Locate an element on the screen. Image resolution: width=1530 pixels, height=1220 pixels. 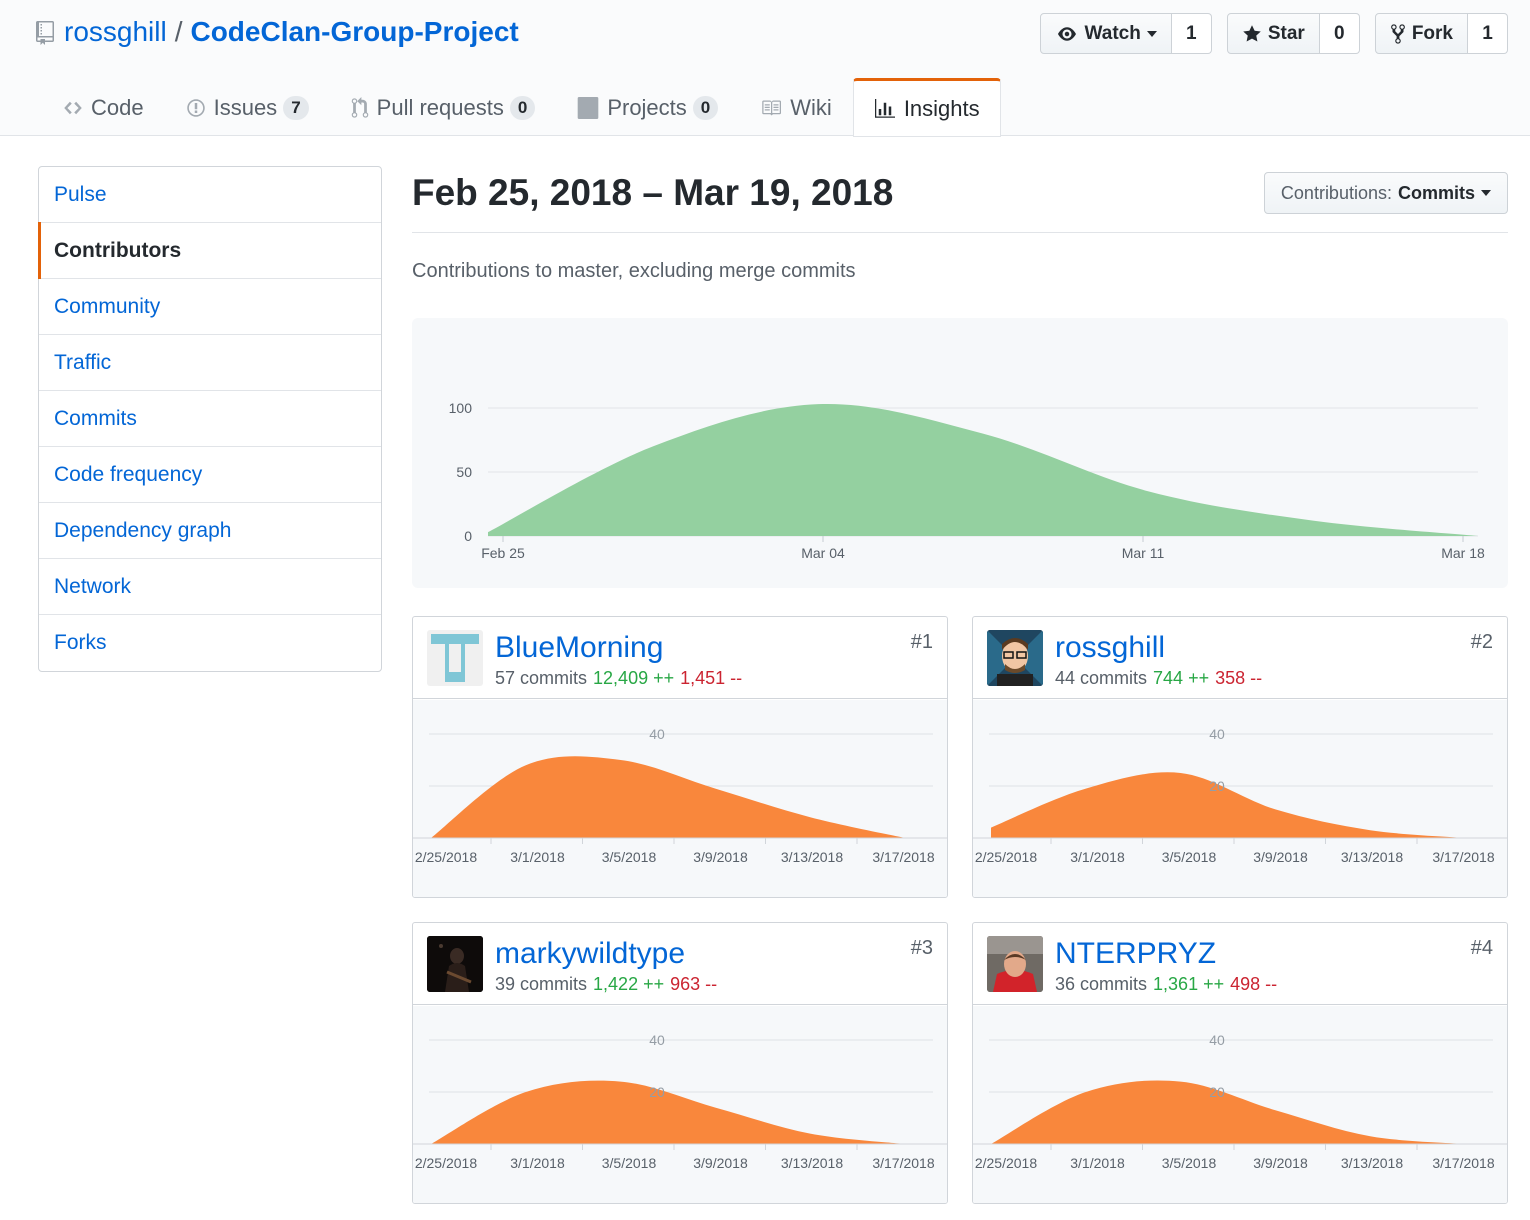
commits-link: 44 commits is located at coordinates (1101, 678).